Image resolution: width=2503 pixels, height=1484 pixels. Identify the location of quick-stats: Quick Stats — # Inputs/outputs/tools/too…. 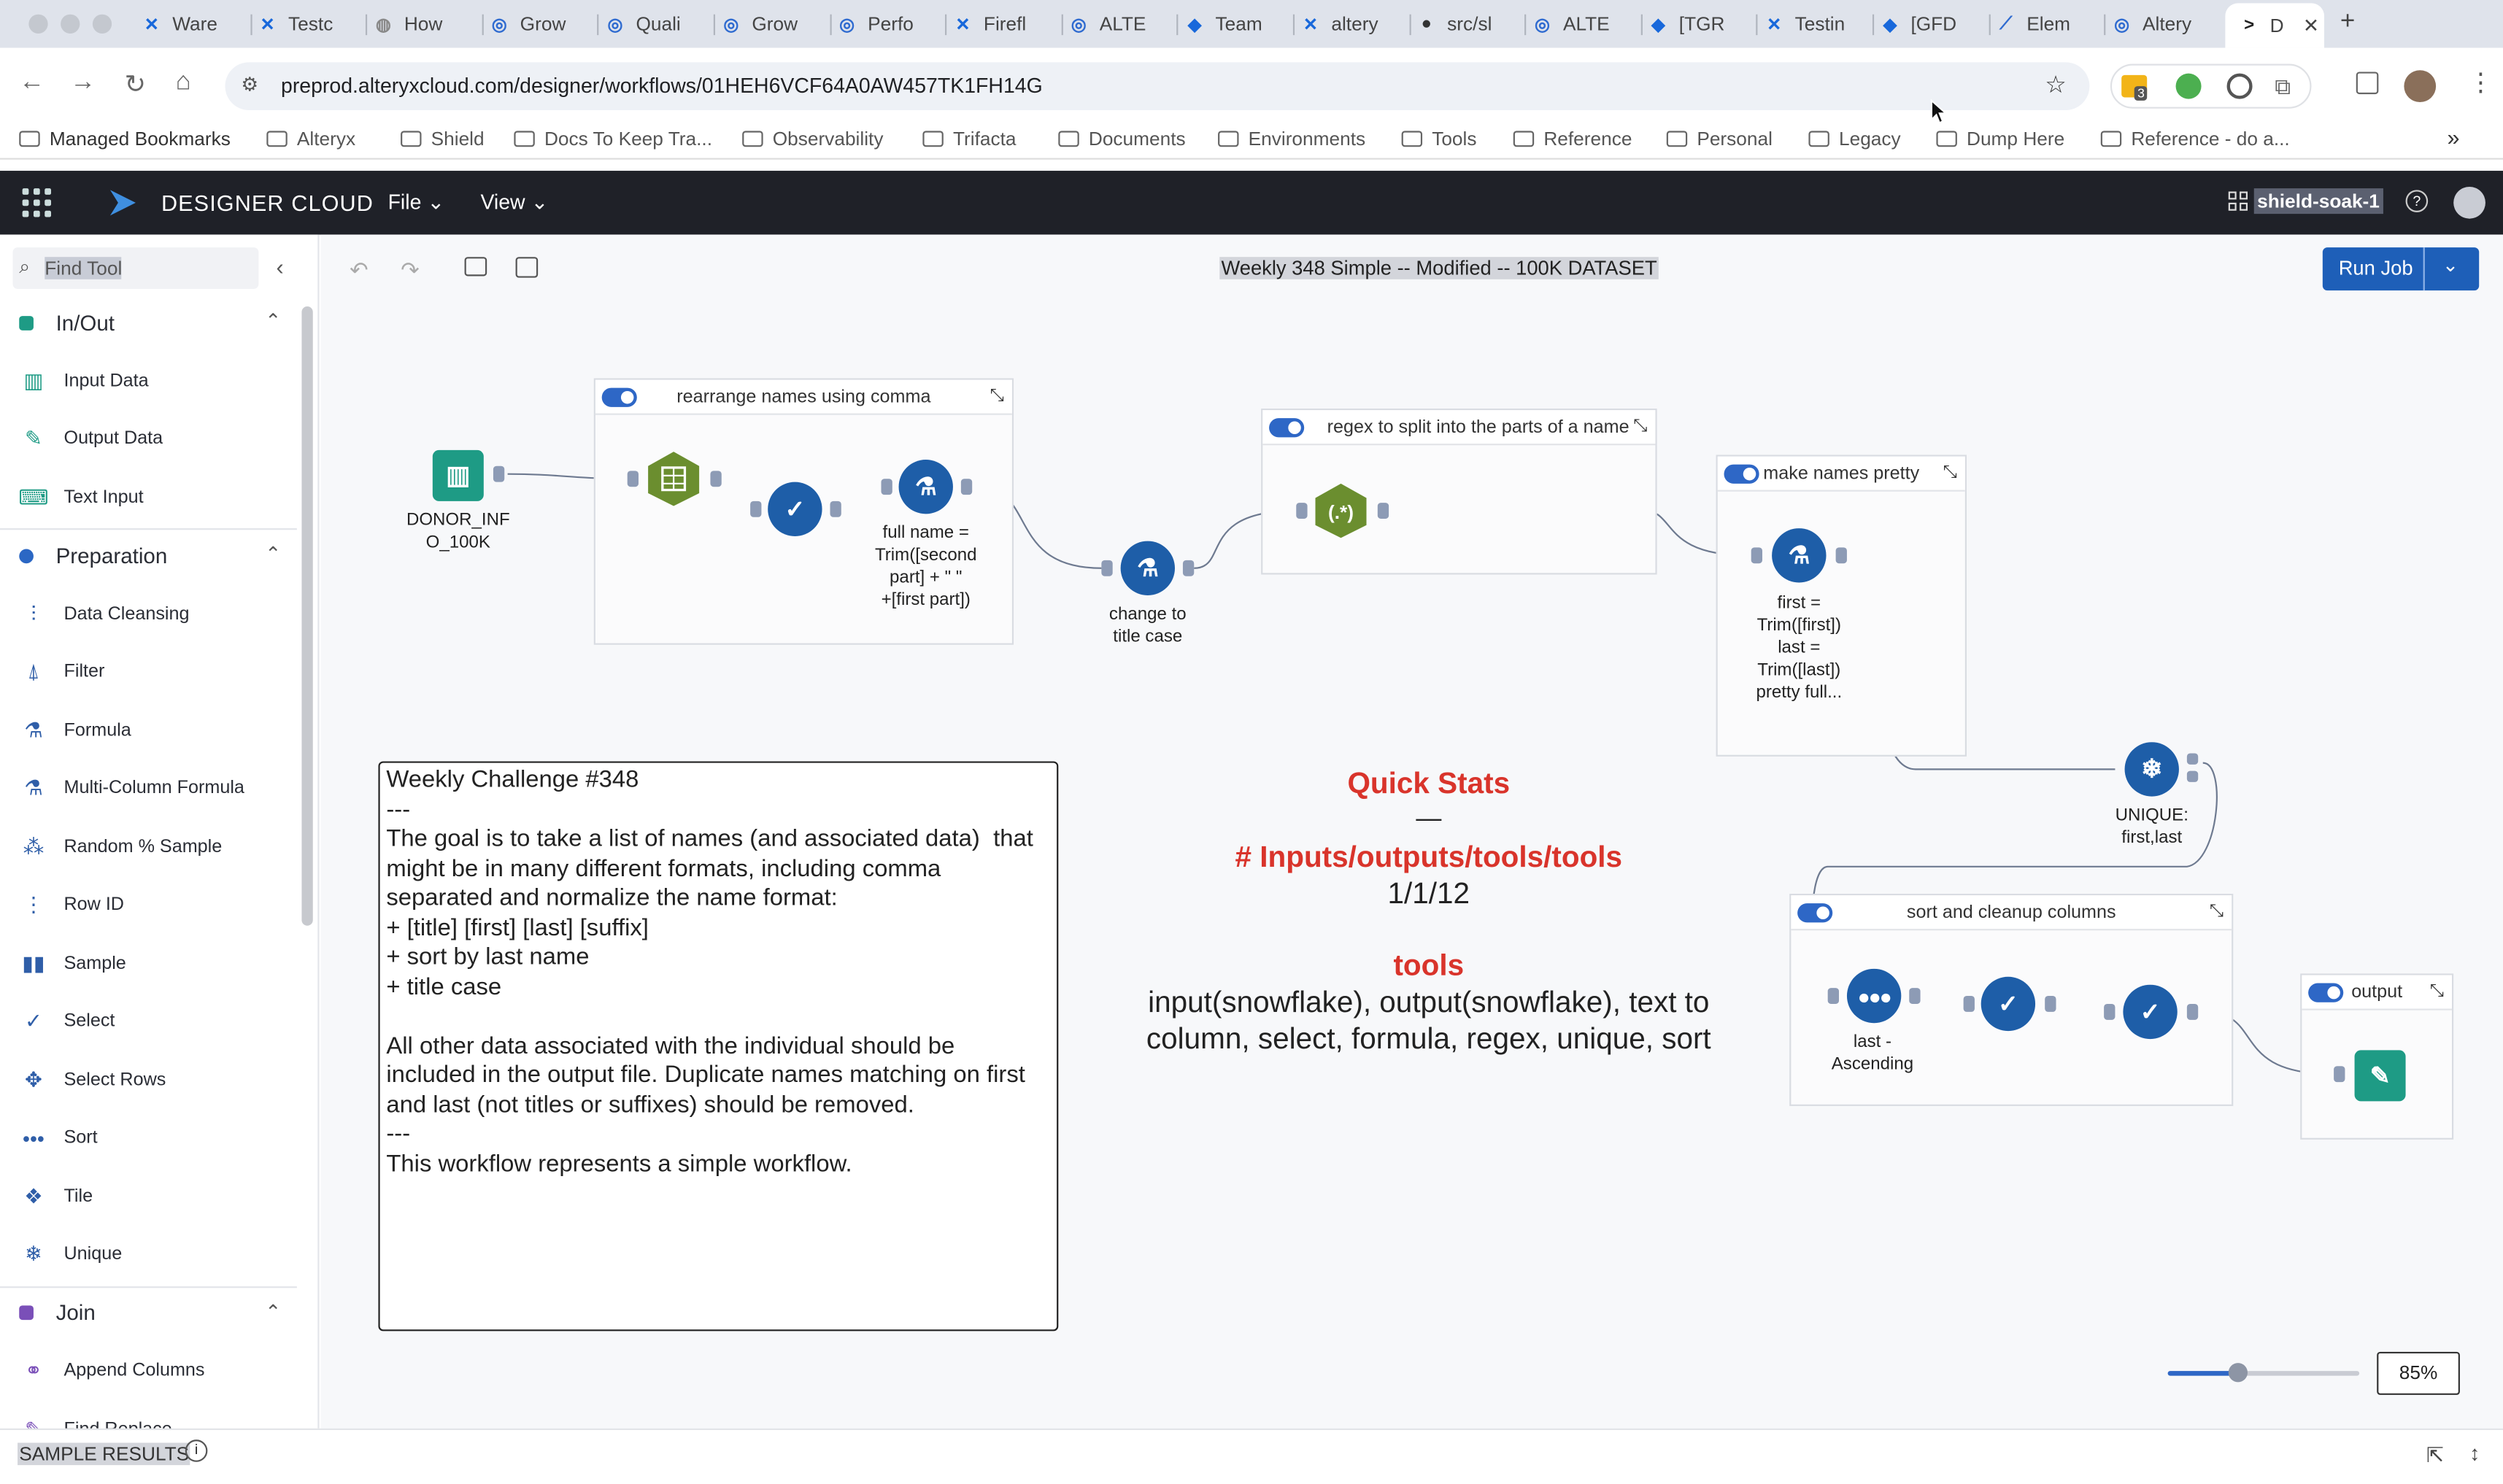
(1428, 911).